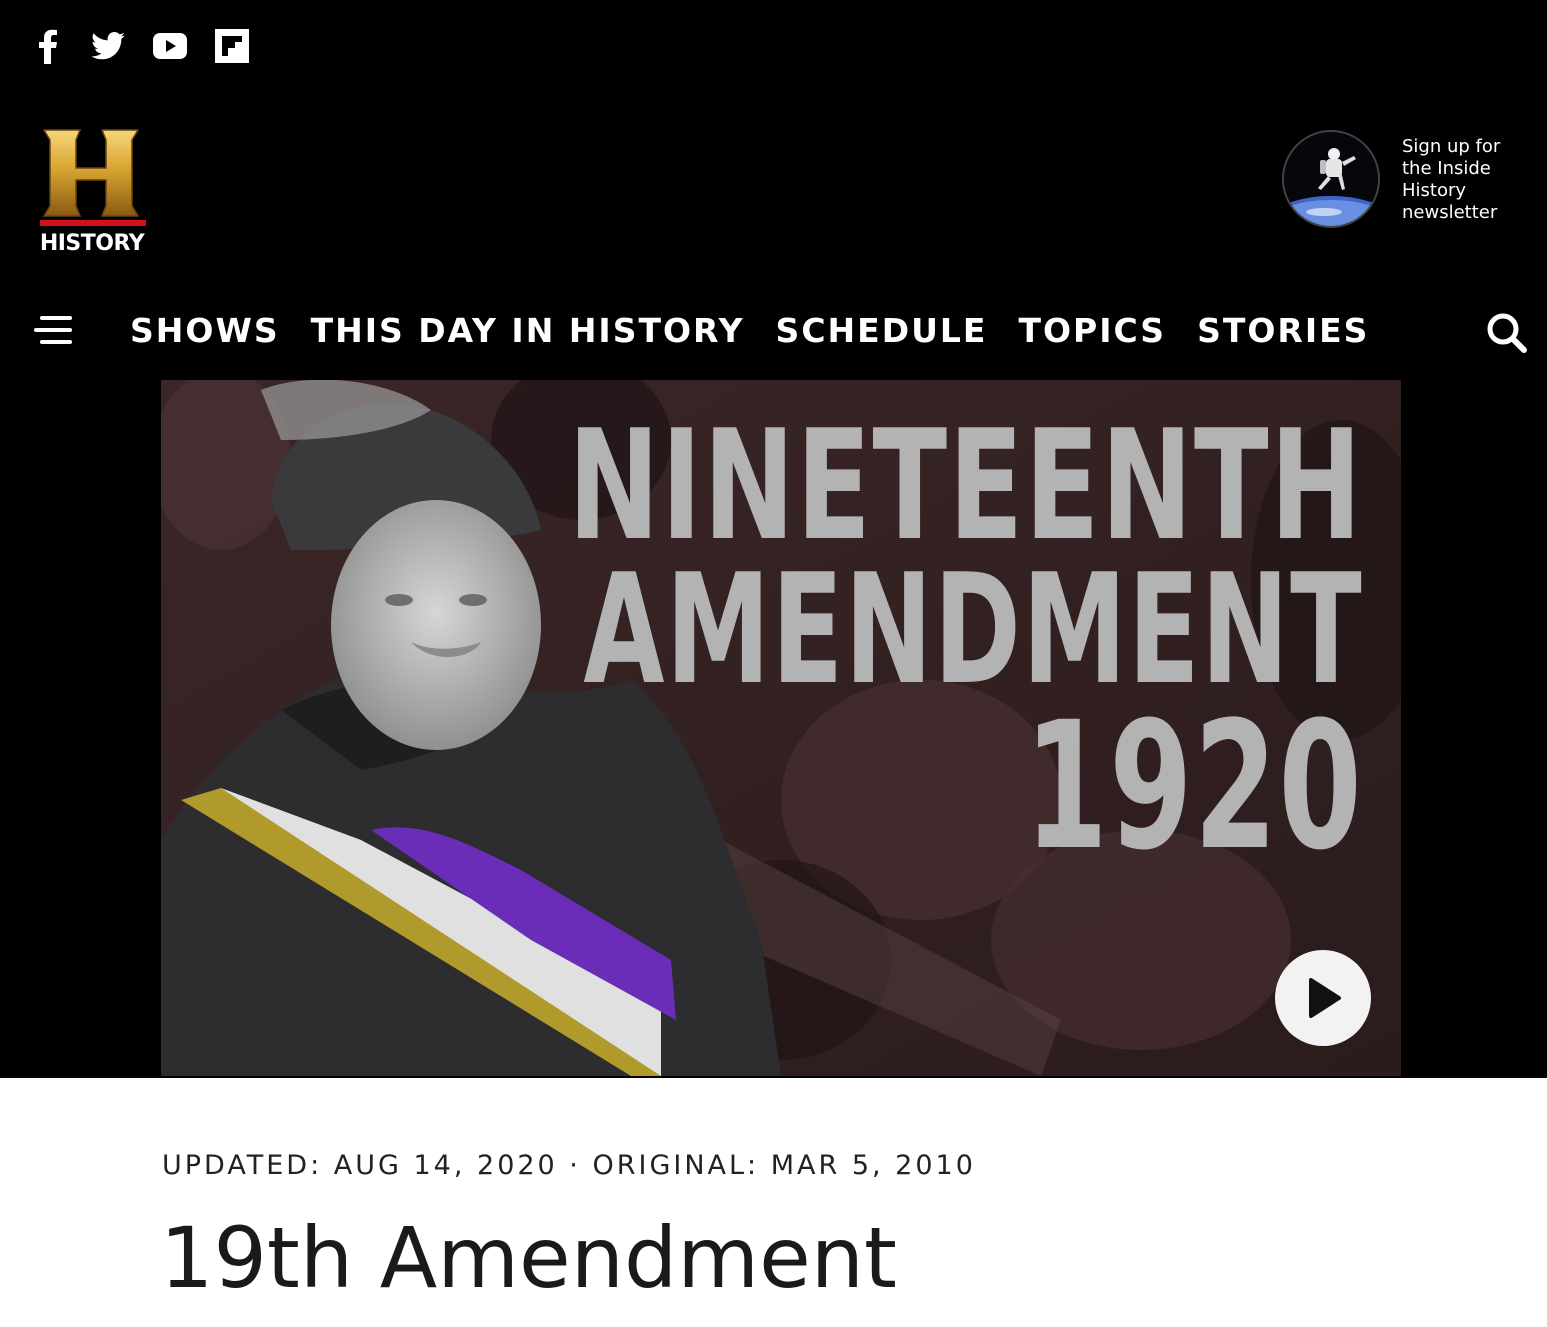 Image resolution: width=1547 pixels, height=1327 pixels. Describe the element at coordinates (1507, 333) in the screenshot. I see `search-icon` at that location.